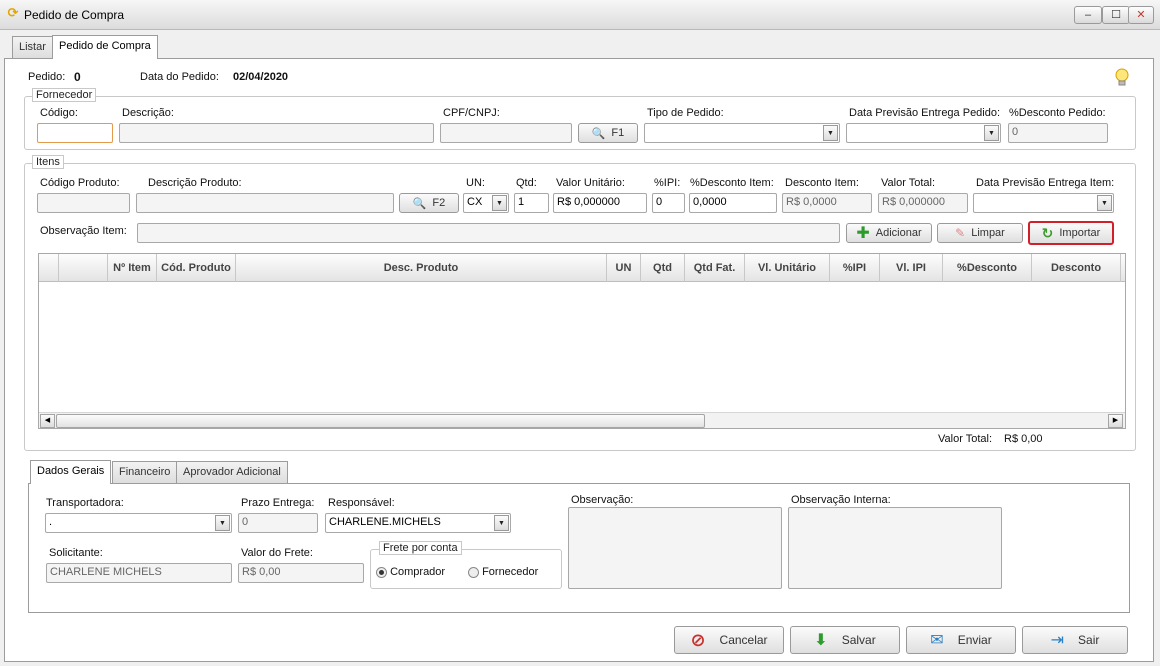  What do you see at coordinates (965, 439) in the screenshot?
I see `total-label: Valor Total:` at bounding box center [965, 439].